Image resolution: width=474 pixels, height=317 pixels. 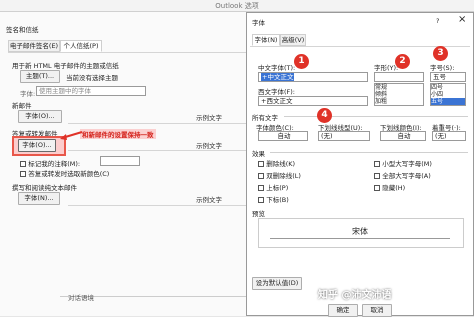 What do you see at coordinates (399, 87) in the screenshot?
I see `style-option: 常规` at bounding box center [399, 87].